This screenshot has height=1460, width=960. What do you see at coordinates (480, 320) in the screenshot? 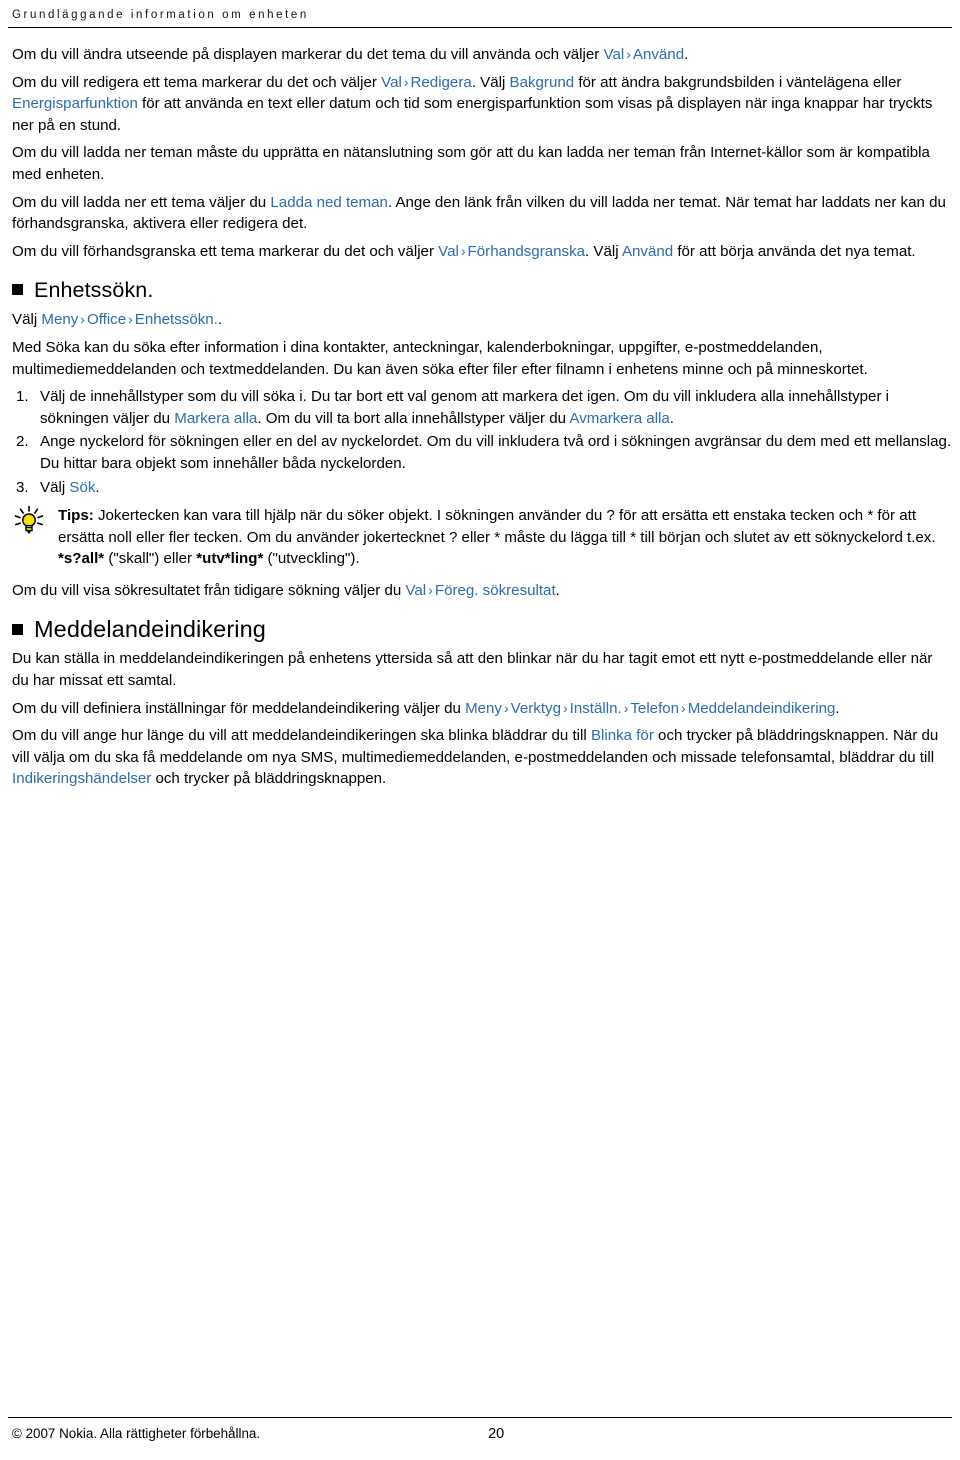
I see `menu-path-enhetssokn: Välj Meny › Office › Enhetssökn..` at bounding box center [480, 320].